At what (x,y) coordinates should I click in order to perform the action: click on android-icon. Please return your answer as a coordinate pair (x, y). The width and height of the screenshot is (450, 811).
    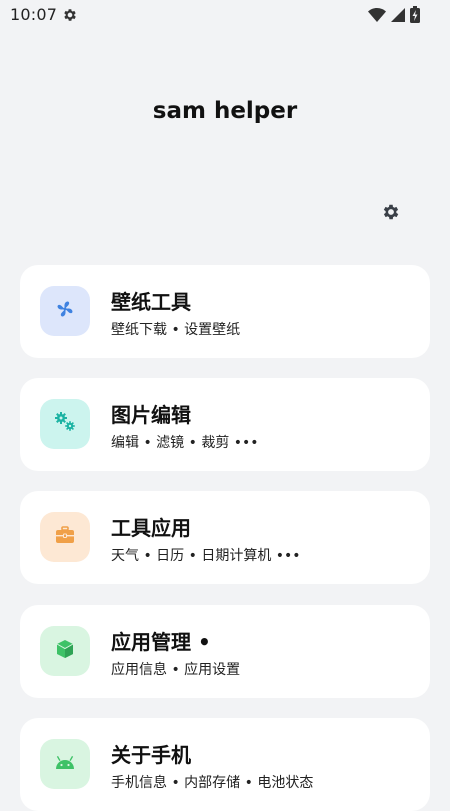
    Looking at the image, I should click on (65, 764).